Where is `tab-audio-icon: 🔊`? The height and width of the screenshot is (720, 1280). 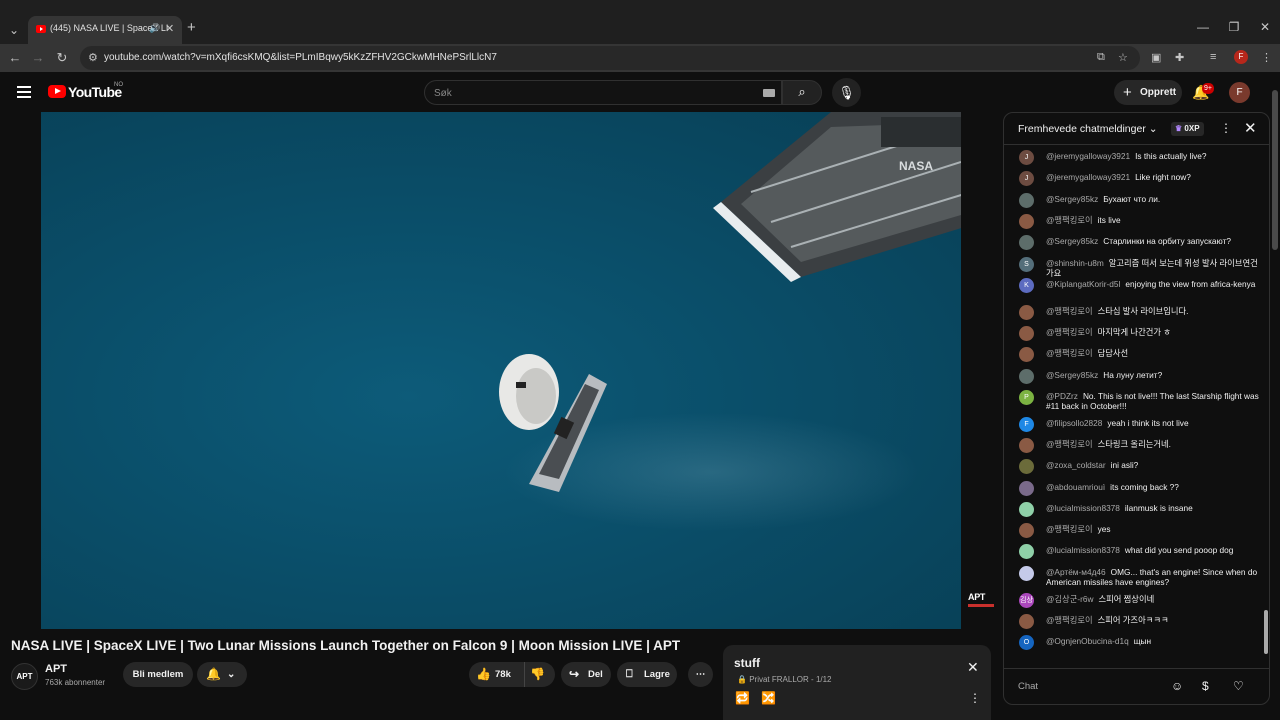
tab-audio-icon: 🔊 is located at coordinates (154, 28).